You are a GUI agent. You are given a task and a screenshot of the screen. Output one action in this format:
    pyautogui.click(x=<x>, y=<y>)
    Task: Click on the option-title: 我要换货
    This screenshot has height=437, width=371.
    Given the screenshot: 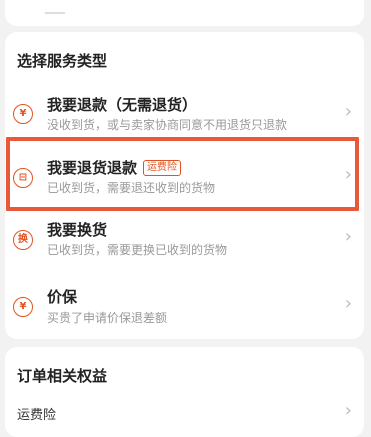 What is the action you would take?
    pyautogui.click(x=77, y=230)
    